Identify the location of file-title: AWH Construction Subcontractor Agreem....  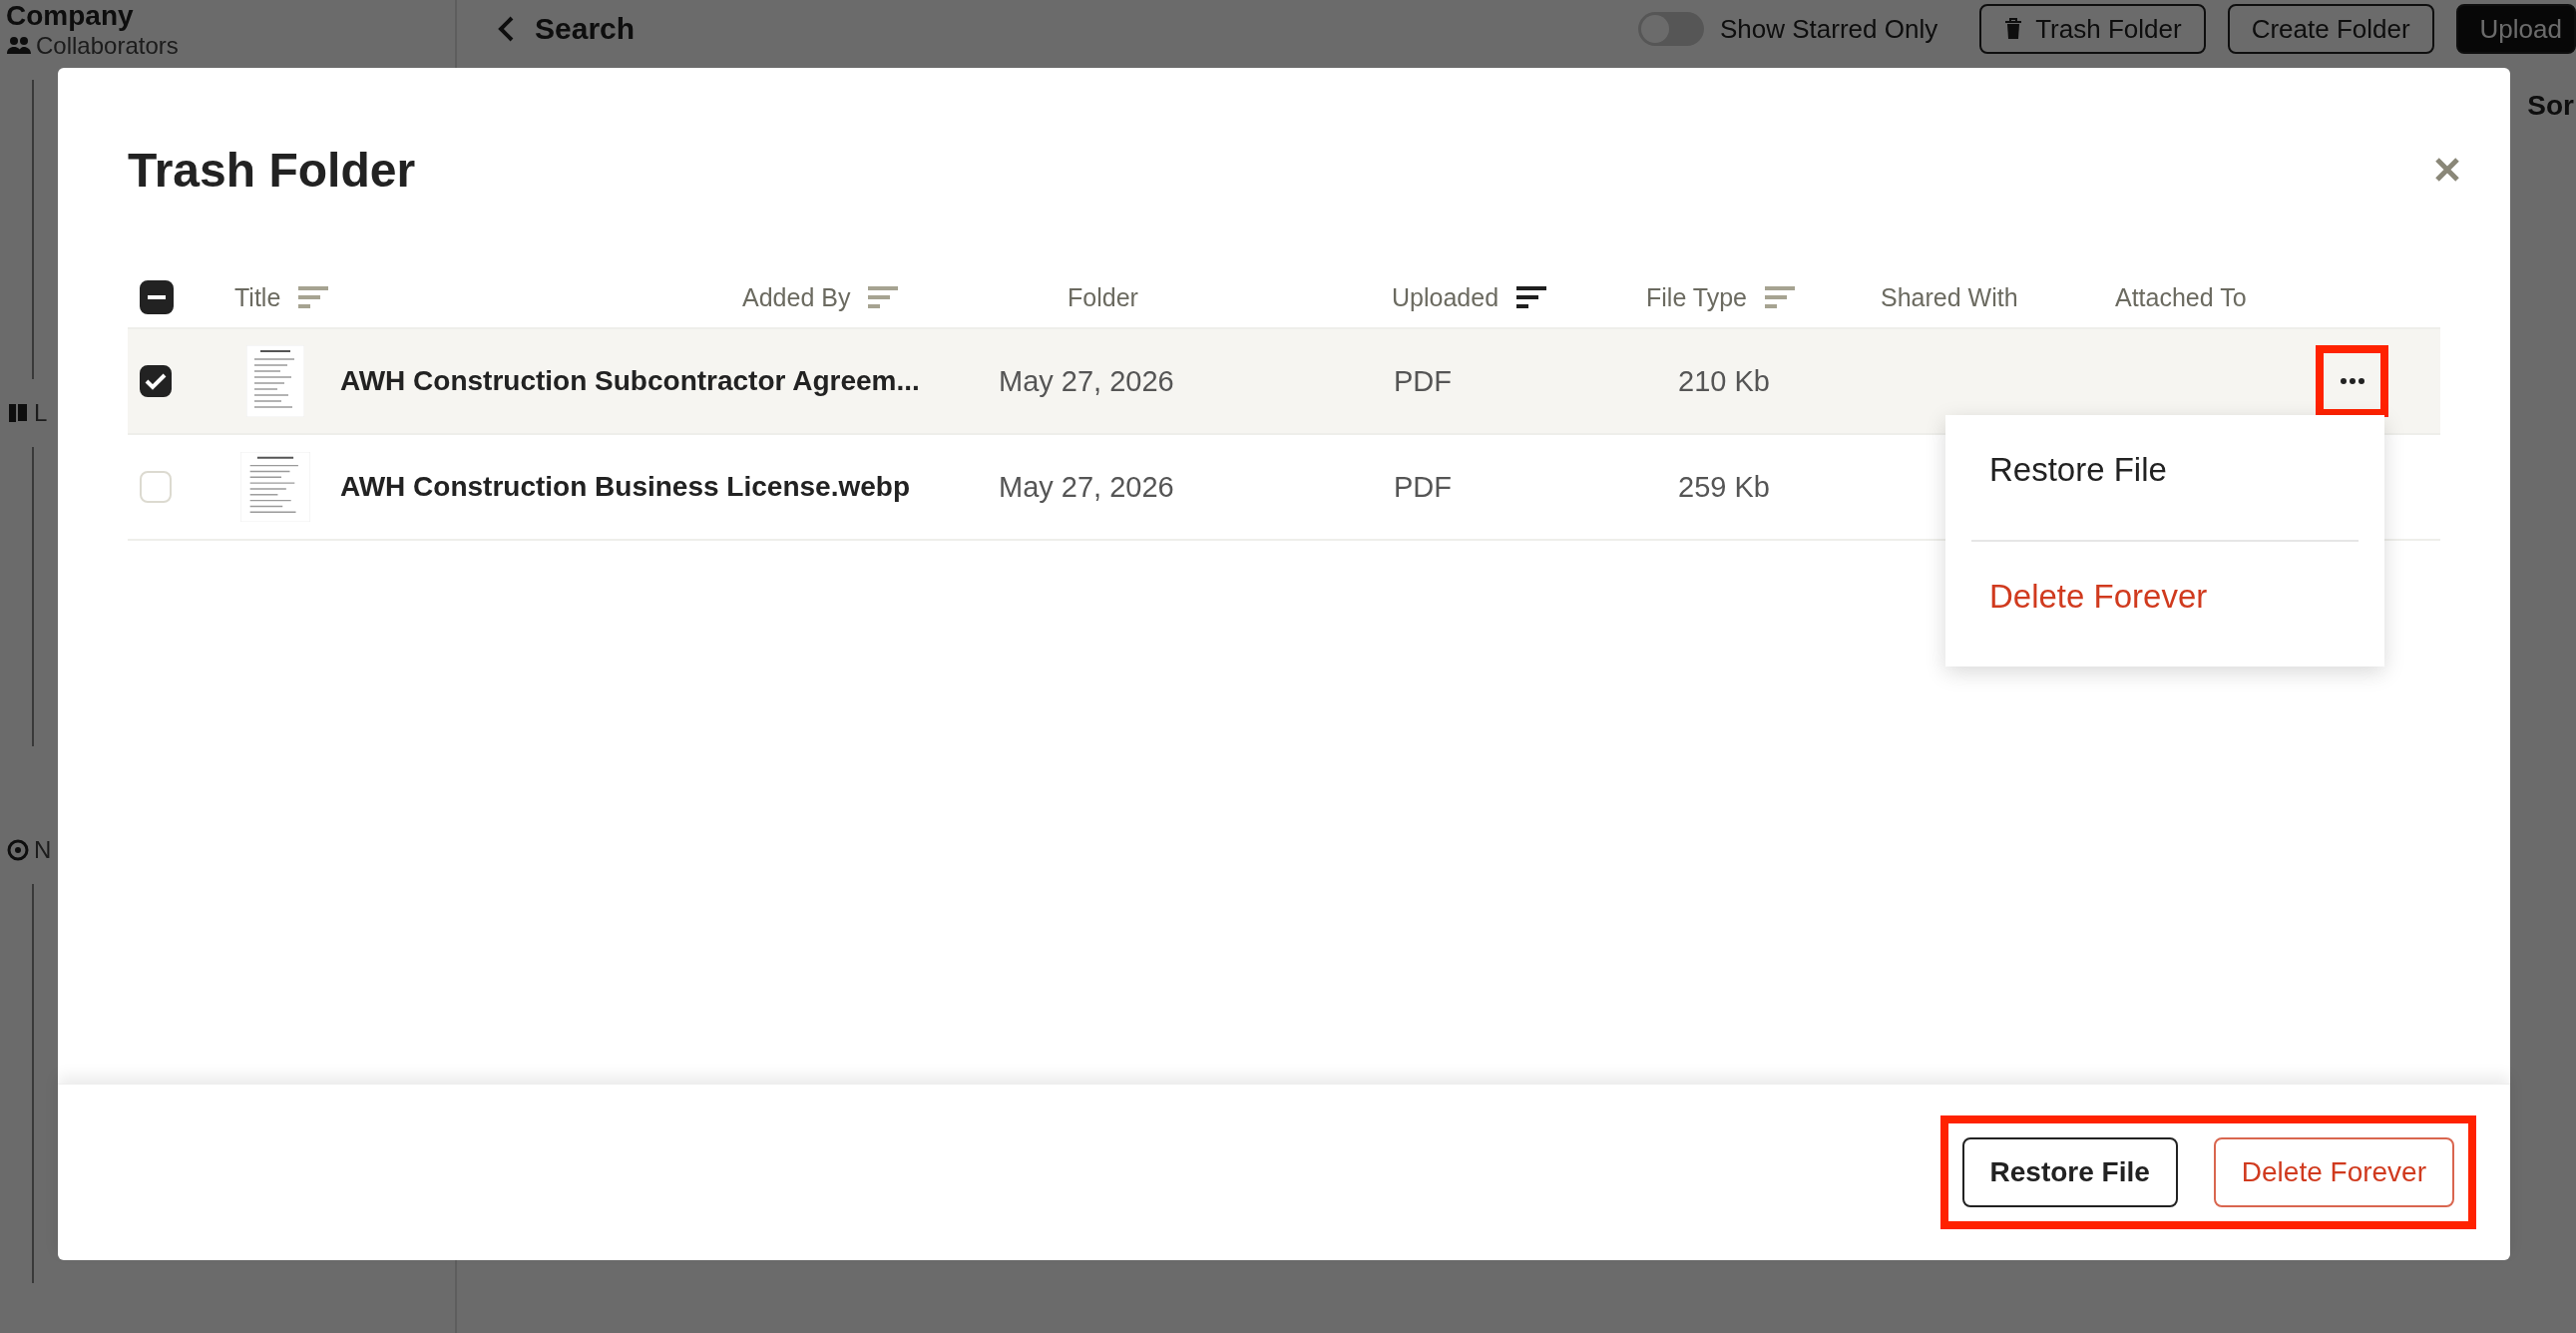
(630, 380).